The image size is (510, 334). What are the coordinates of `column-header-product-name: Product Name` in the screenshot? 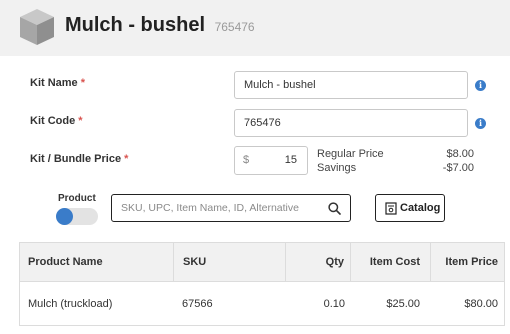 It's located at (65, 262).